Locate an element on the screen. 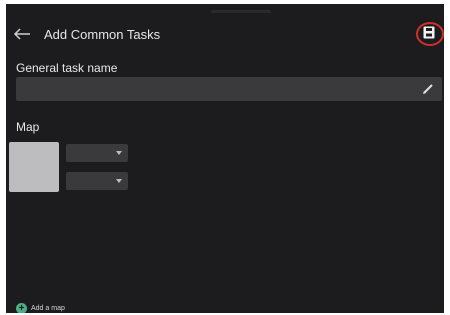 The height and width of the screenshot is (315, 450). plus-circle-icon: + is located at coordinates (21, 307).